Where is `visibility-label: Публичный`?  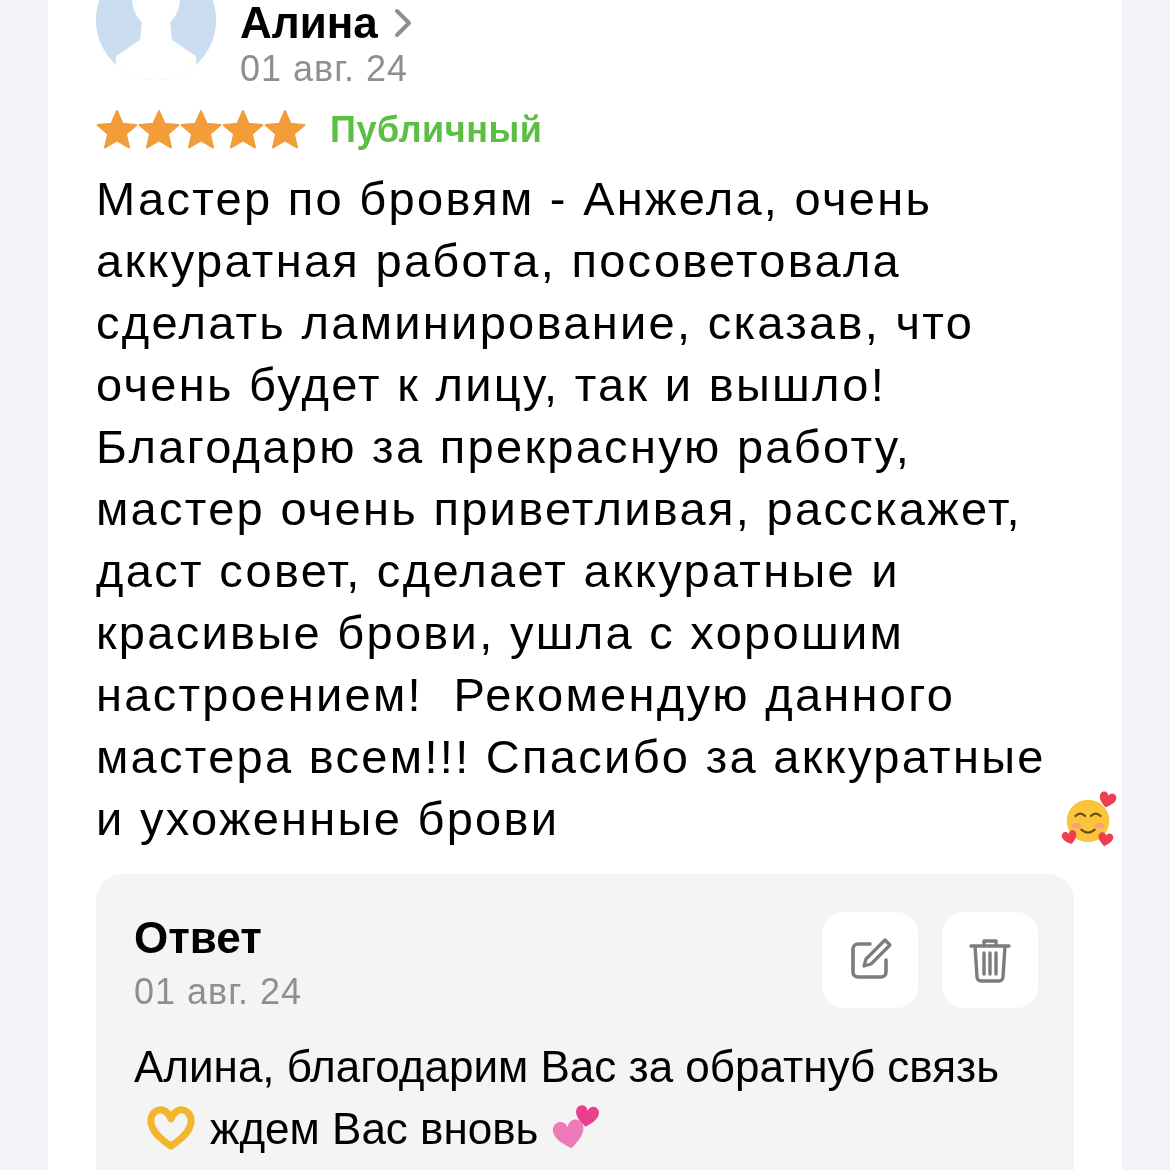
visibility-label: Публичный is located at coordinates (436, 130).